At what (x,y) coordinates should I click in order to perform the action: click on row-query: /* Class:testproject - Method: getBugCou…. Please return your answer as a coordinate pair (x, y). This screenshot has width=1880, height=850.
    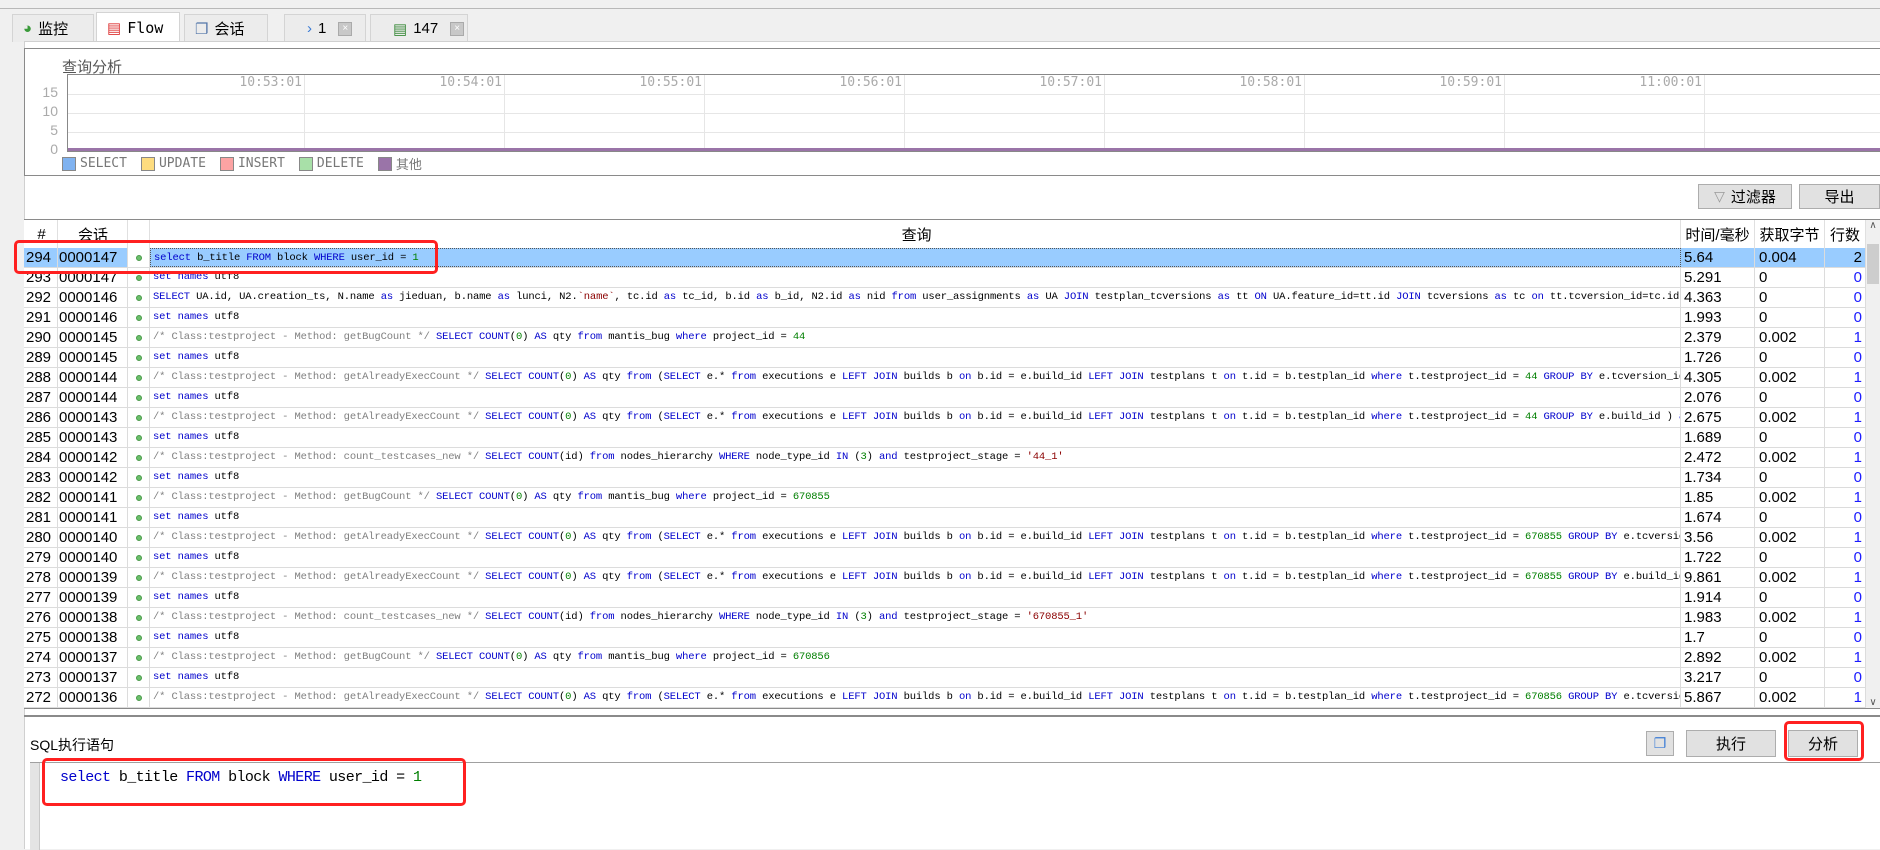
    Looking at the image, I should click on (915, 337).